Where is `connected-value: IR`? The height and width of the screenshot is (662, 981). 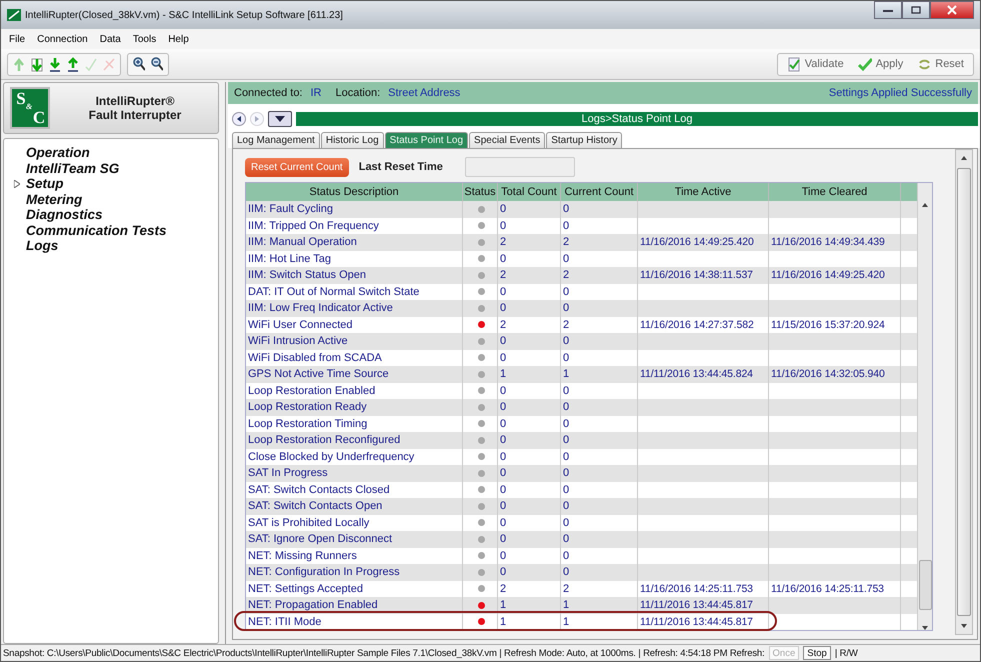
connected-value: IR is located at coordinates (316, 93).